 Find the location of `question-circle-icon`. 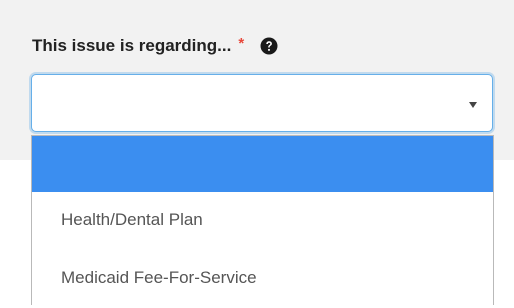

question-circle-icon is located at coordinates (269, 46).